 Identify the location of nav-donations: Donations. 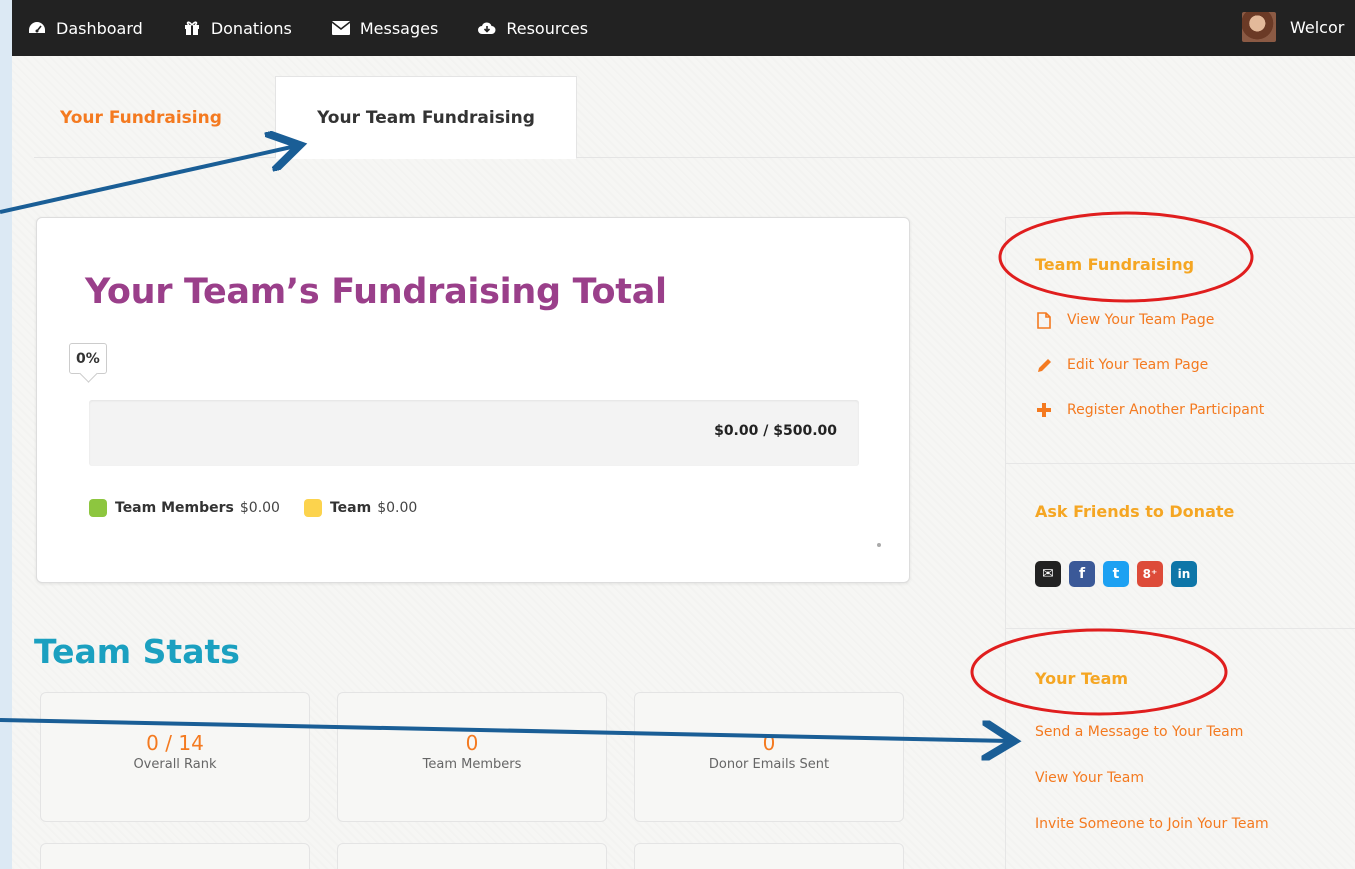
(237, 28).